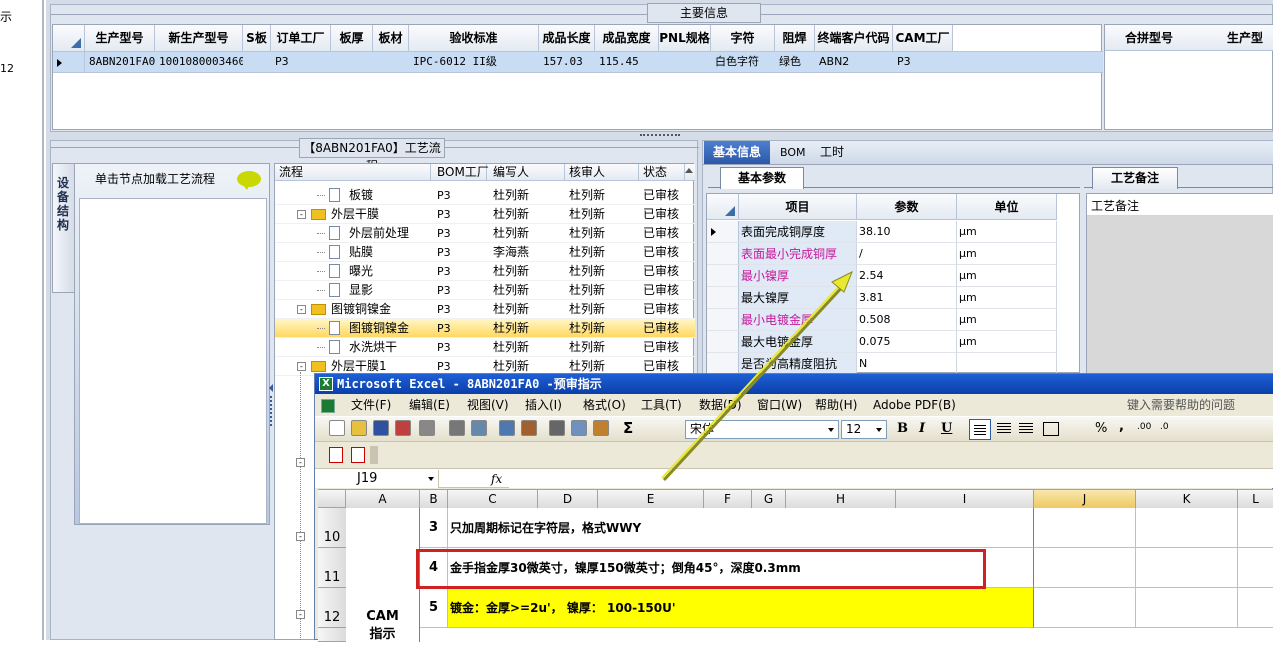 This screenshot has width=1273, height=648. What do you see at coordinates (1007, 207) in the screenshot?
I see `param-col-header: 单位` at bounding box center [1007, 207].